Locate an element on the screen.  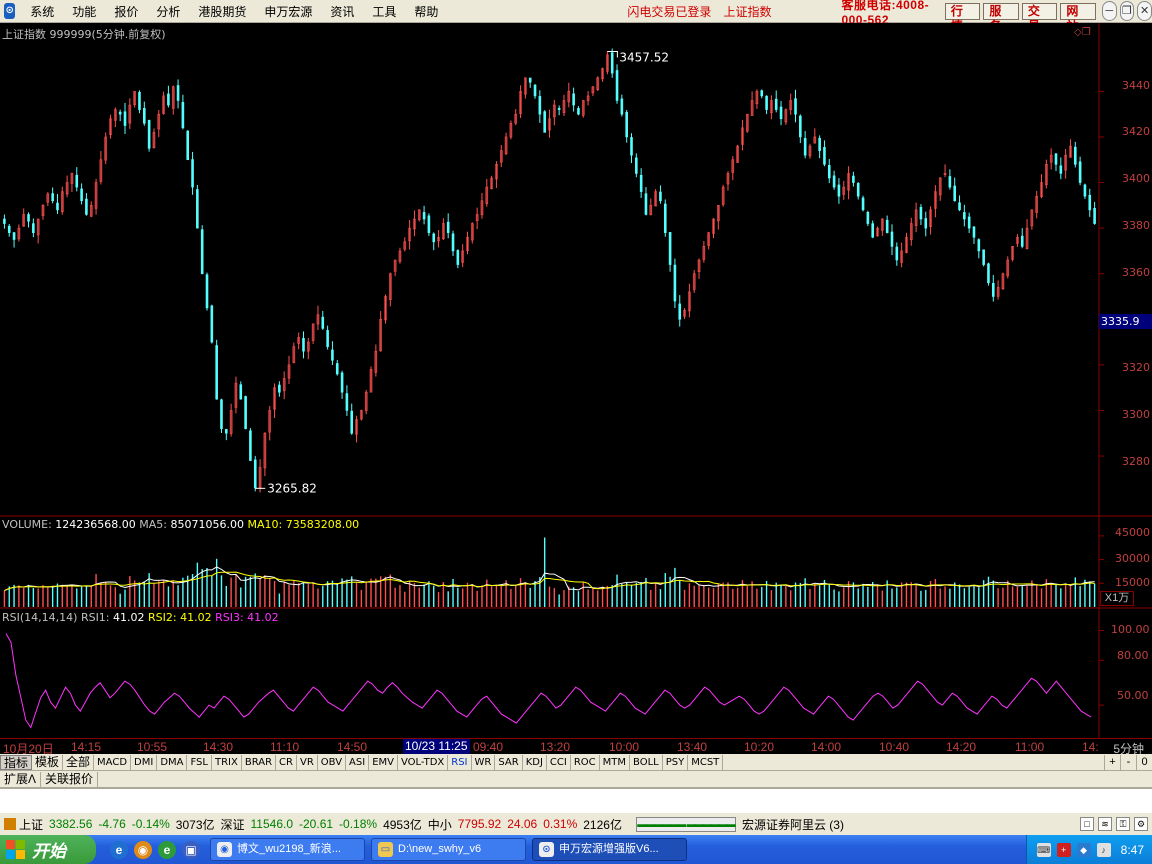
service-button: 服 务 is located at coordinates (1001, 17).